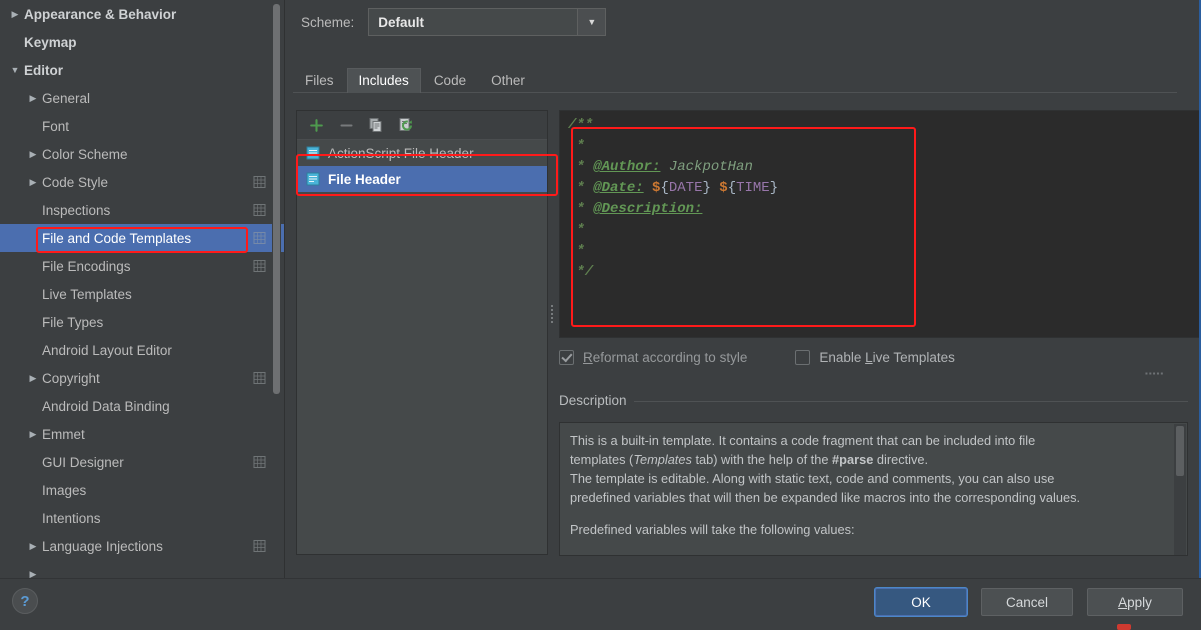 The image size is (1201, 630). Describe the element at coordinates (422, 179) in the screenshot. I see `list-item: File Header` at that location.